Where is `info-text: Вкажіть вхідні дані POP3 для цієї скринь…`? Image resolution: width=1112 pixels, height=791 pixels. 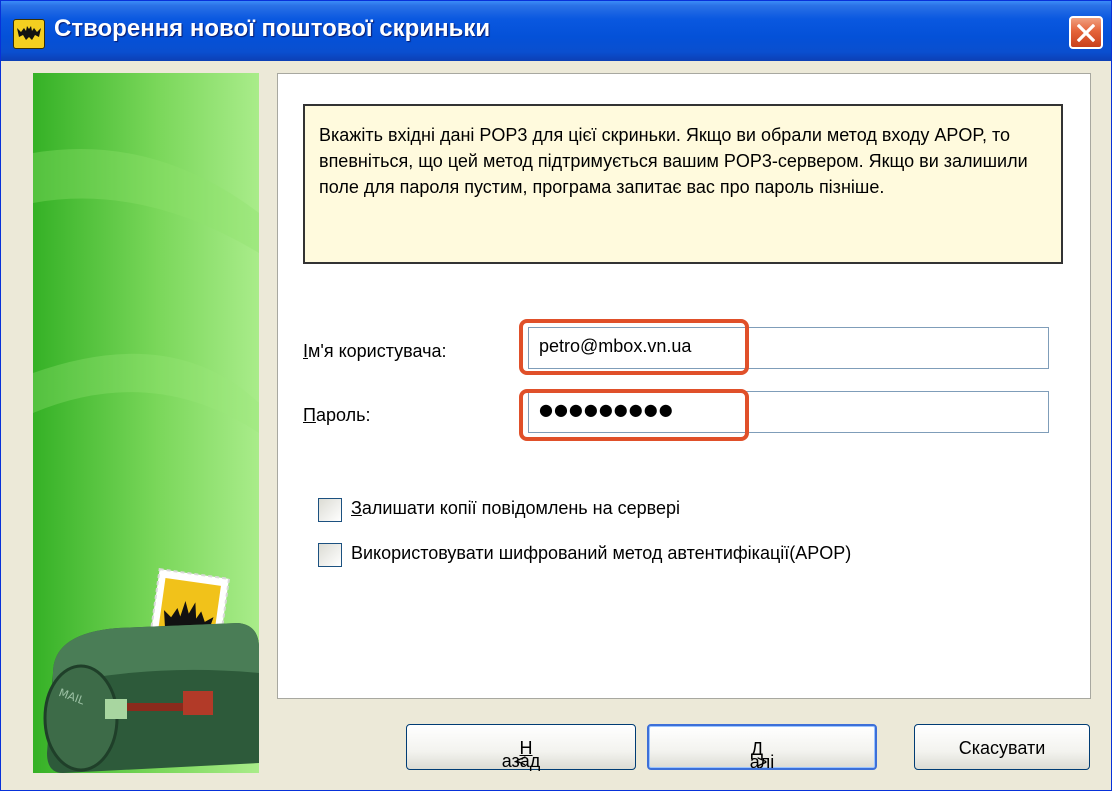 info-text: Вкажіть вхідні дані POP3 для цієї скринь… is located at coordinates (673, 161).